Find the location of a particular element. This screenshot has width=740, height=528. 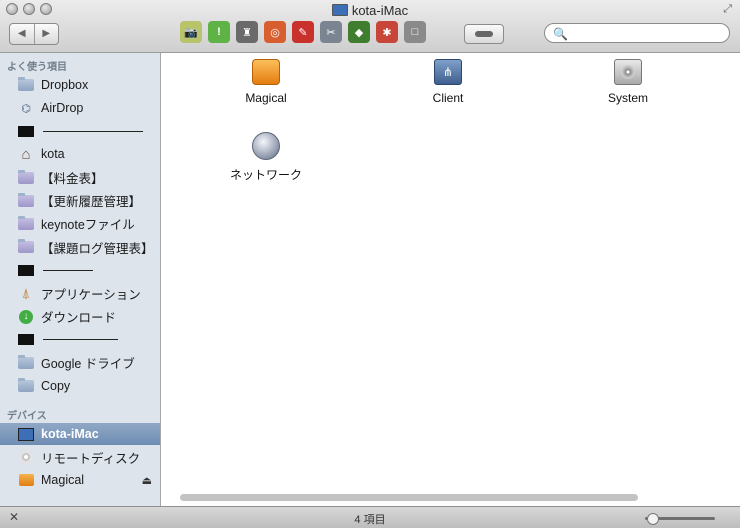

sidebar-item-label: Copy is located at coordinates (56, 385).